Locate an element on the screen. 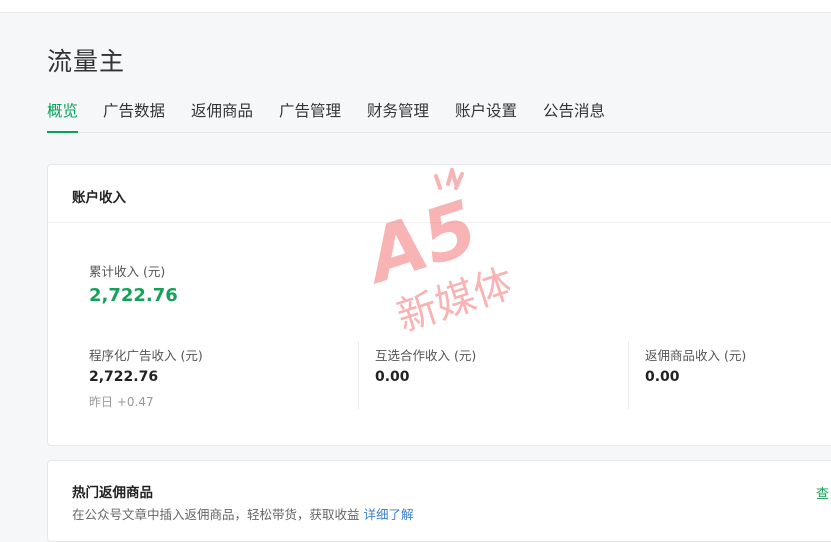 The width and height of the screenshot is (831, 542). tab-announcements: 公告消息 is located at coordinates (574, 115).